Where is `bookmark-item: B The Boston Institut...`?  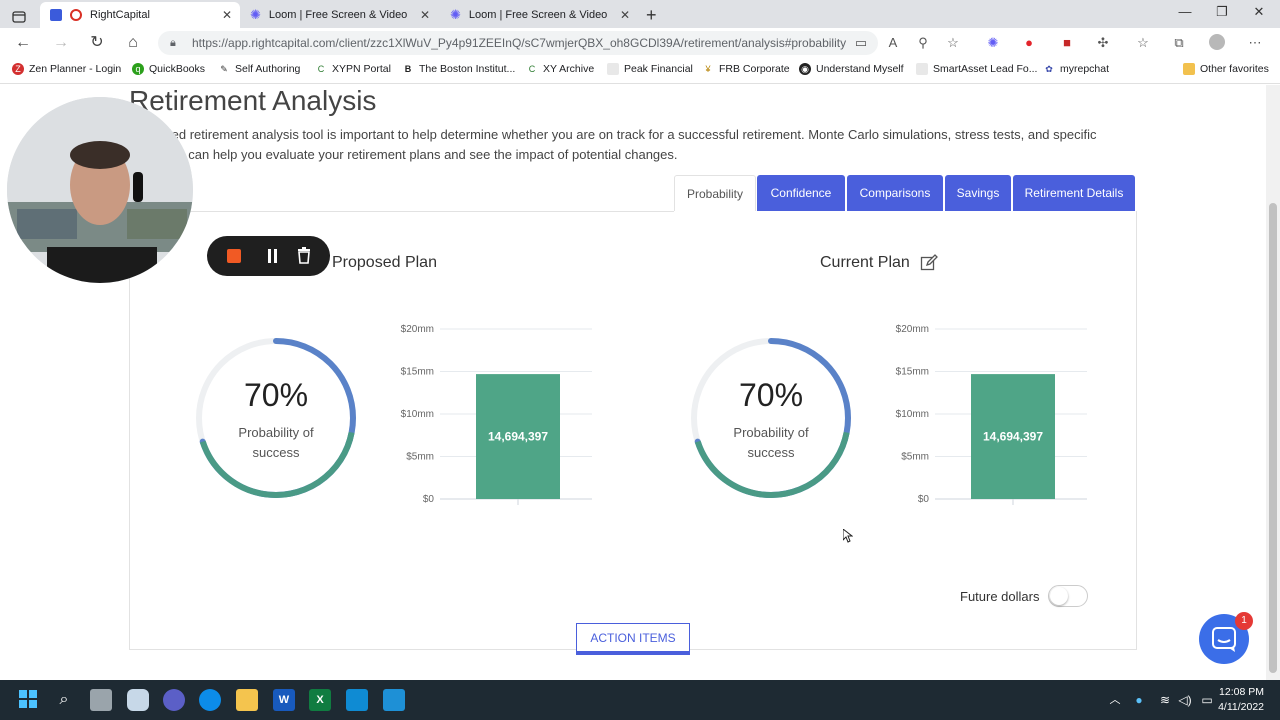
bookmark-item: B The Boston Institut... is located at coordinates (459, 69).